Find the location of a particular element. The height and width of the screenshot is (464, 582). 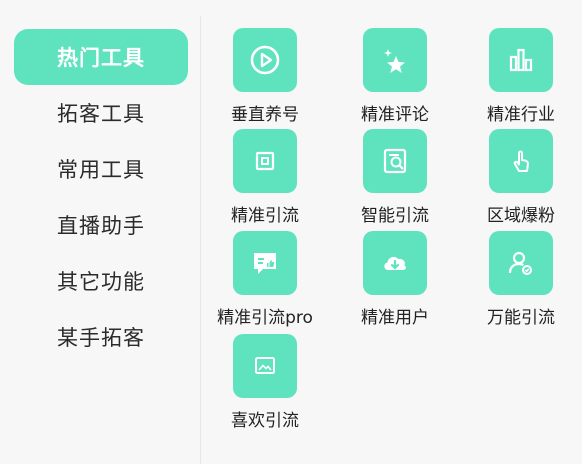

tool-regional-fans: 区域爆粉 is located at coordinates (520, 179).